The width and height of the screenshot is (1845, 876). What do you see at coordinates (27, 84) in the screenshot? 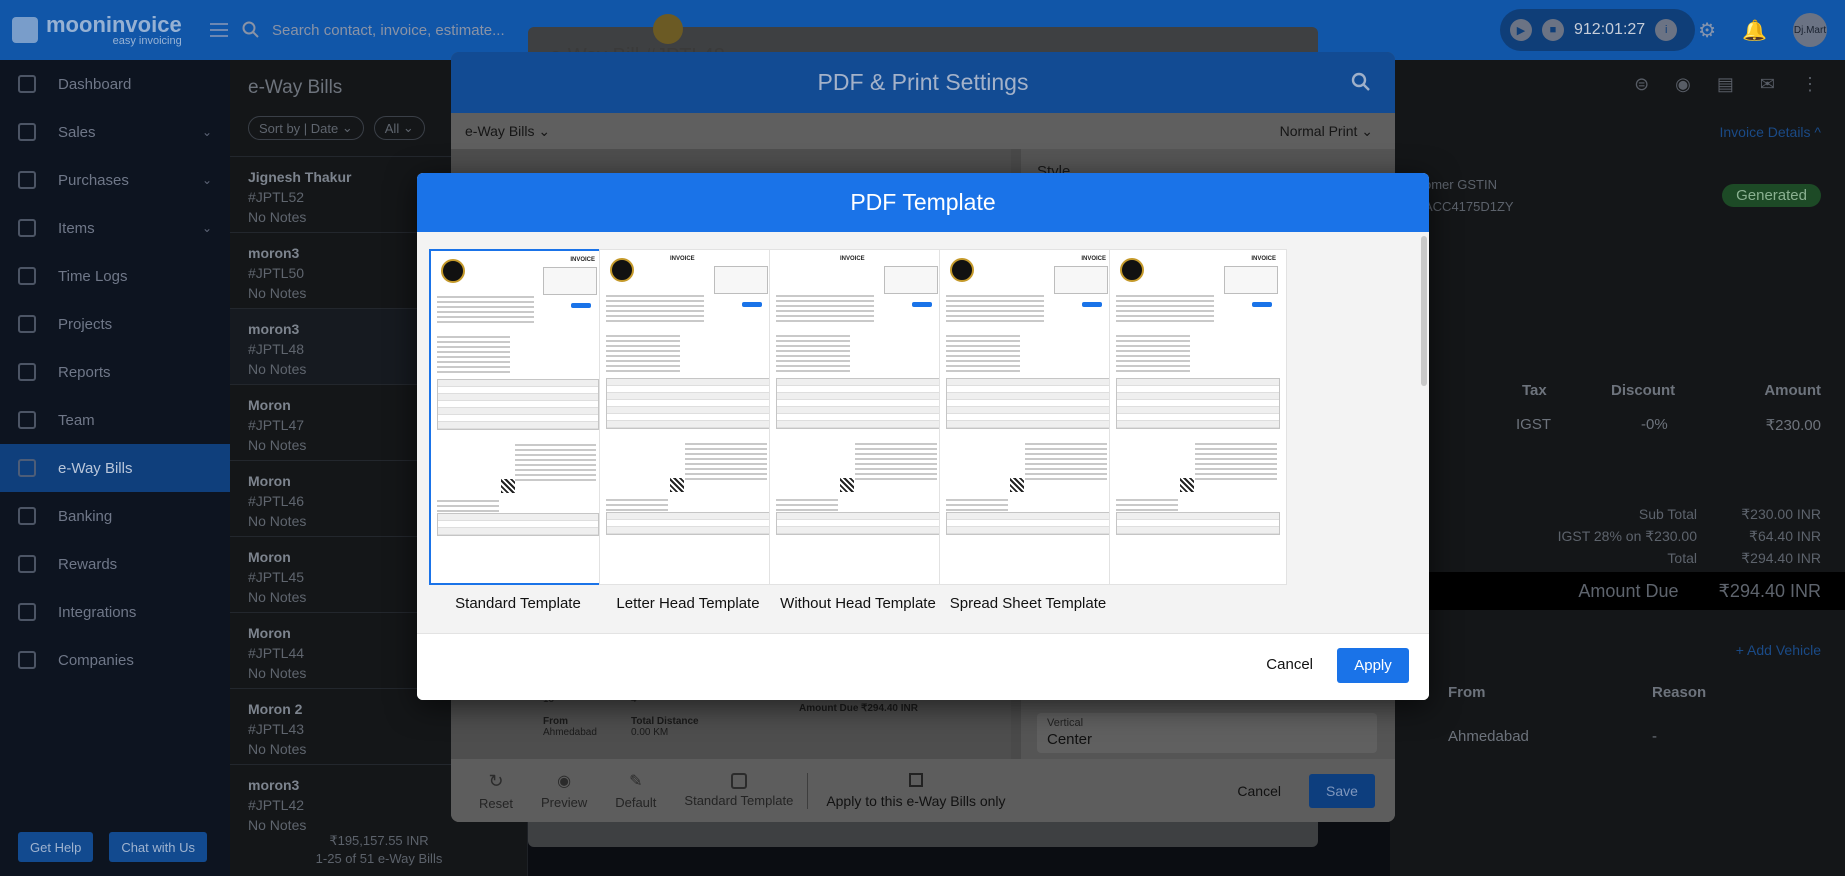
I see `home-icon` at bounding box center [27, 84].